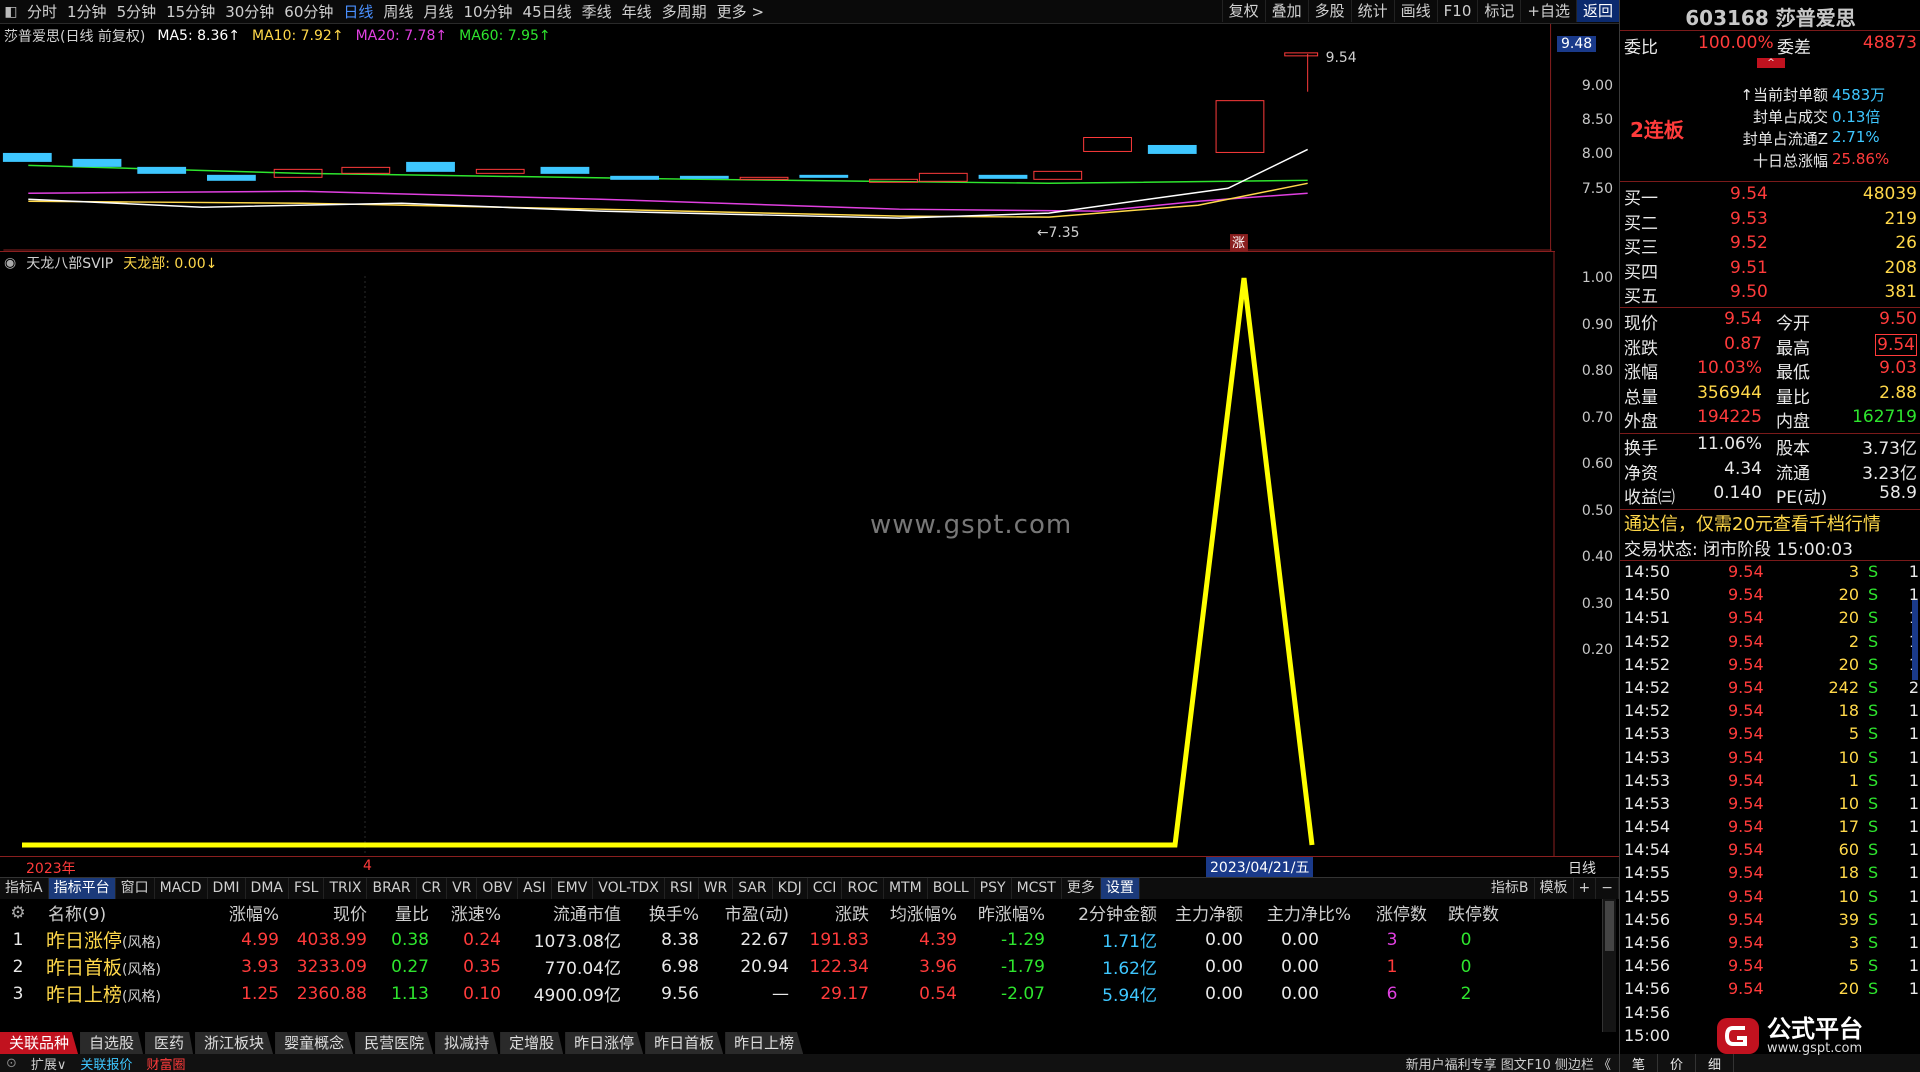 This screenshot has height=1072, width=1920. I want to click on column-header: 流通市值, so click(567, 912).